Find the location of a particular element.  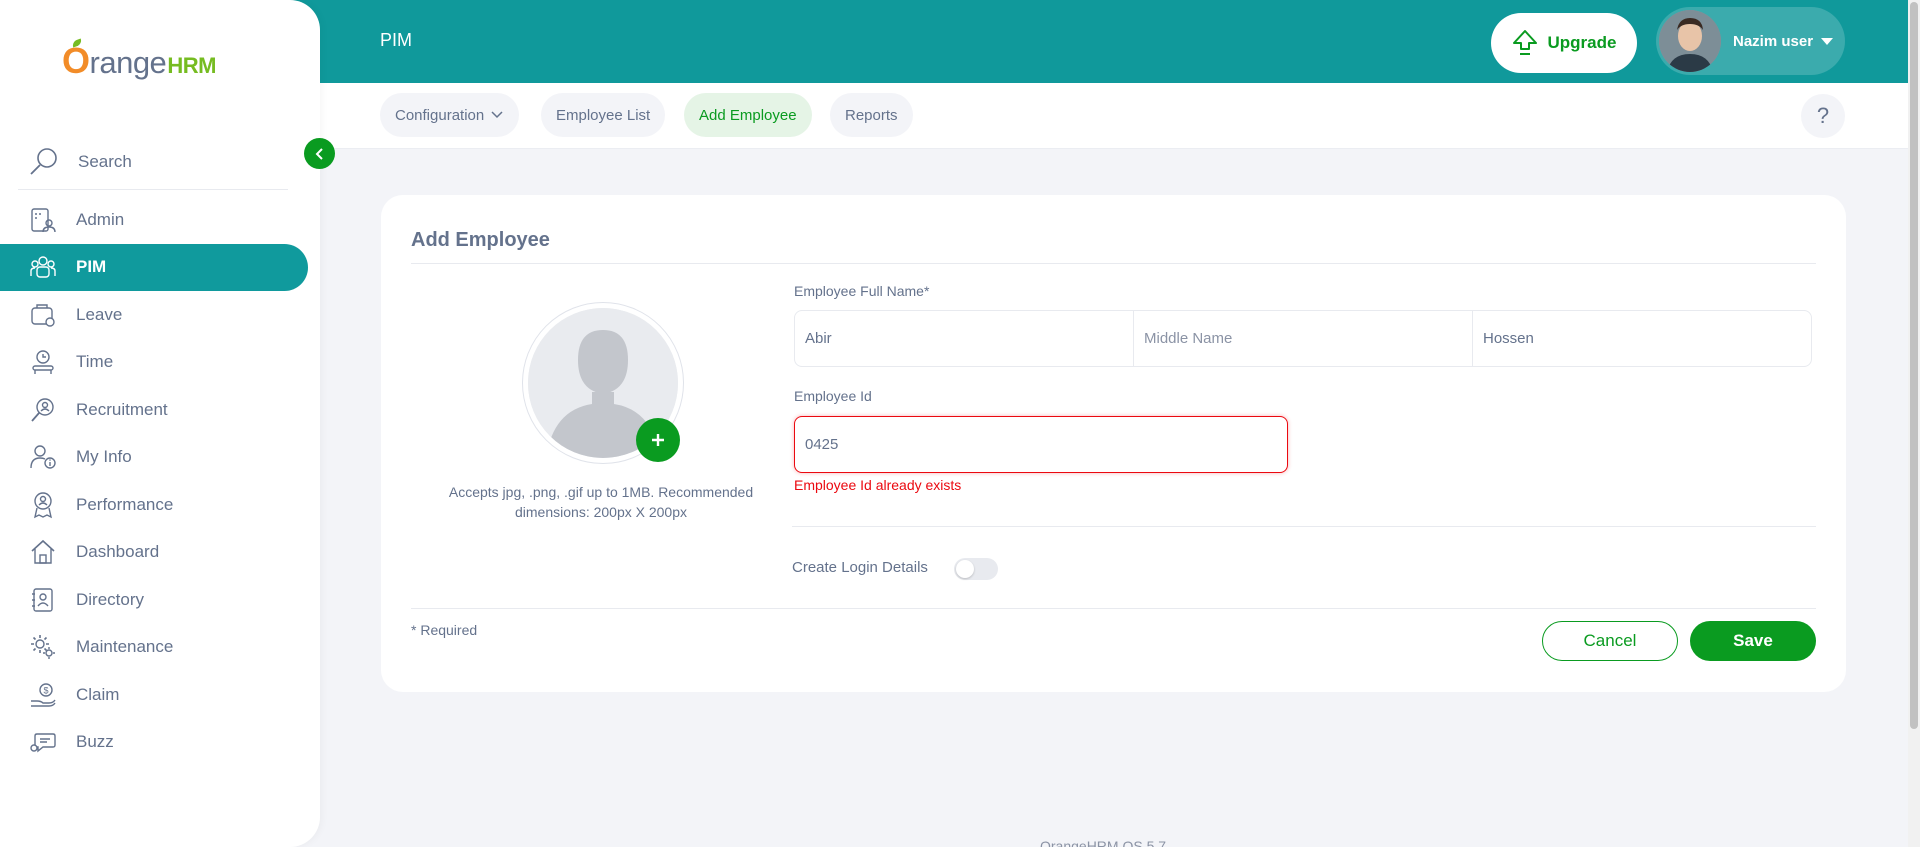

save-button: Save is located at coordinates (1753, 641).